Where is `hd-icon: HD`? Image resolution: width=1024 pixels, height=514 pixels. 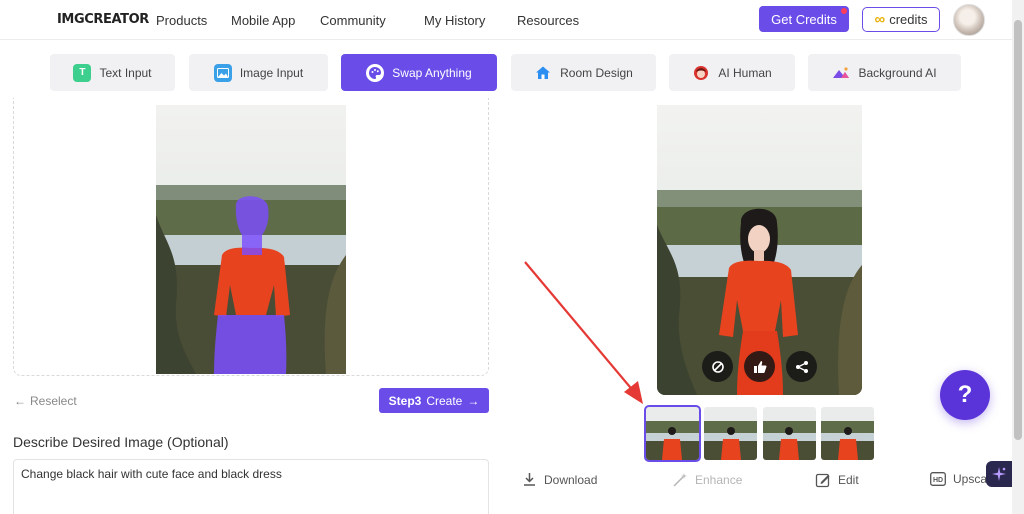 hd-icon: HD is located at coordinates (938, 479).